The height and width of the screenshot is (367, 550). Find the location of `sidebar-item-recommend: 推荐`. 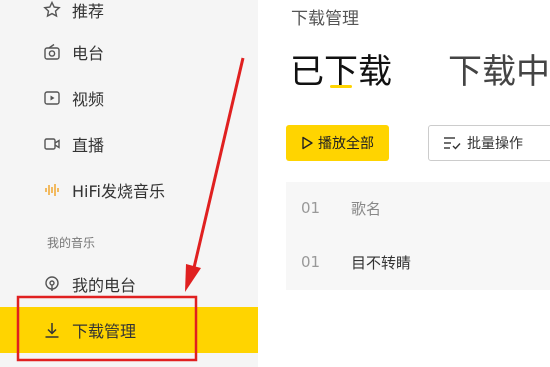

sidebar-item-recommend: 推荐 is located at coordinates (129, 16).